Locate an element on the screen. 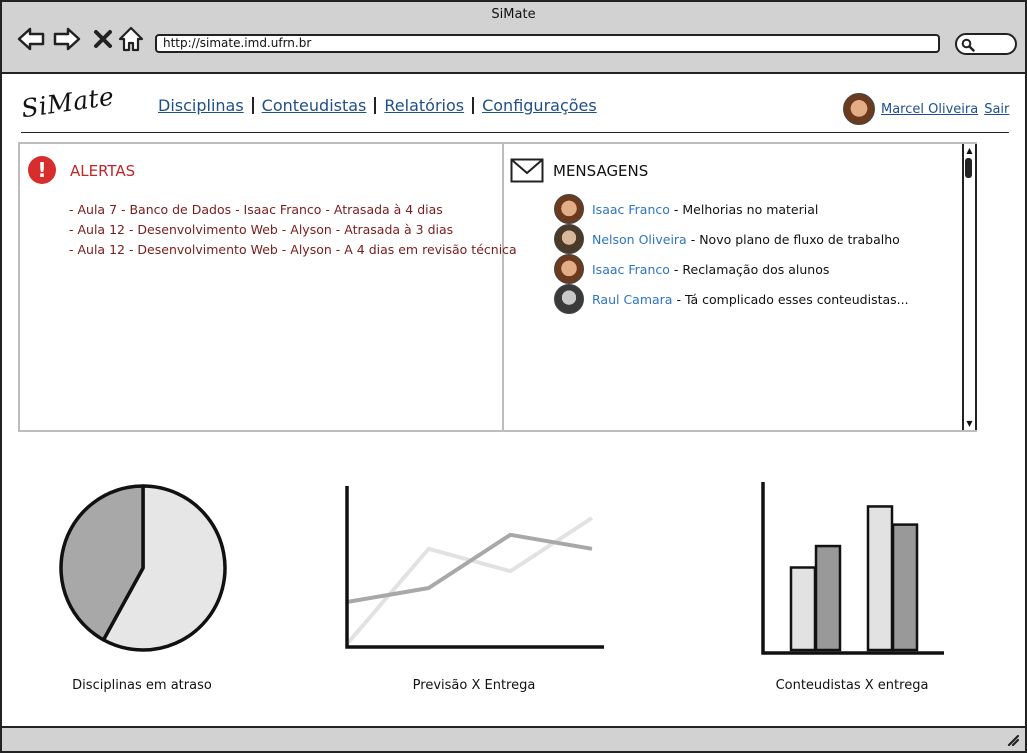 This screenshot has height=753, width=1027. message-item: Isaac Franco - Reclamação dos alunos is located at coordinates (731, 269).